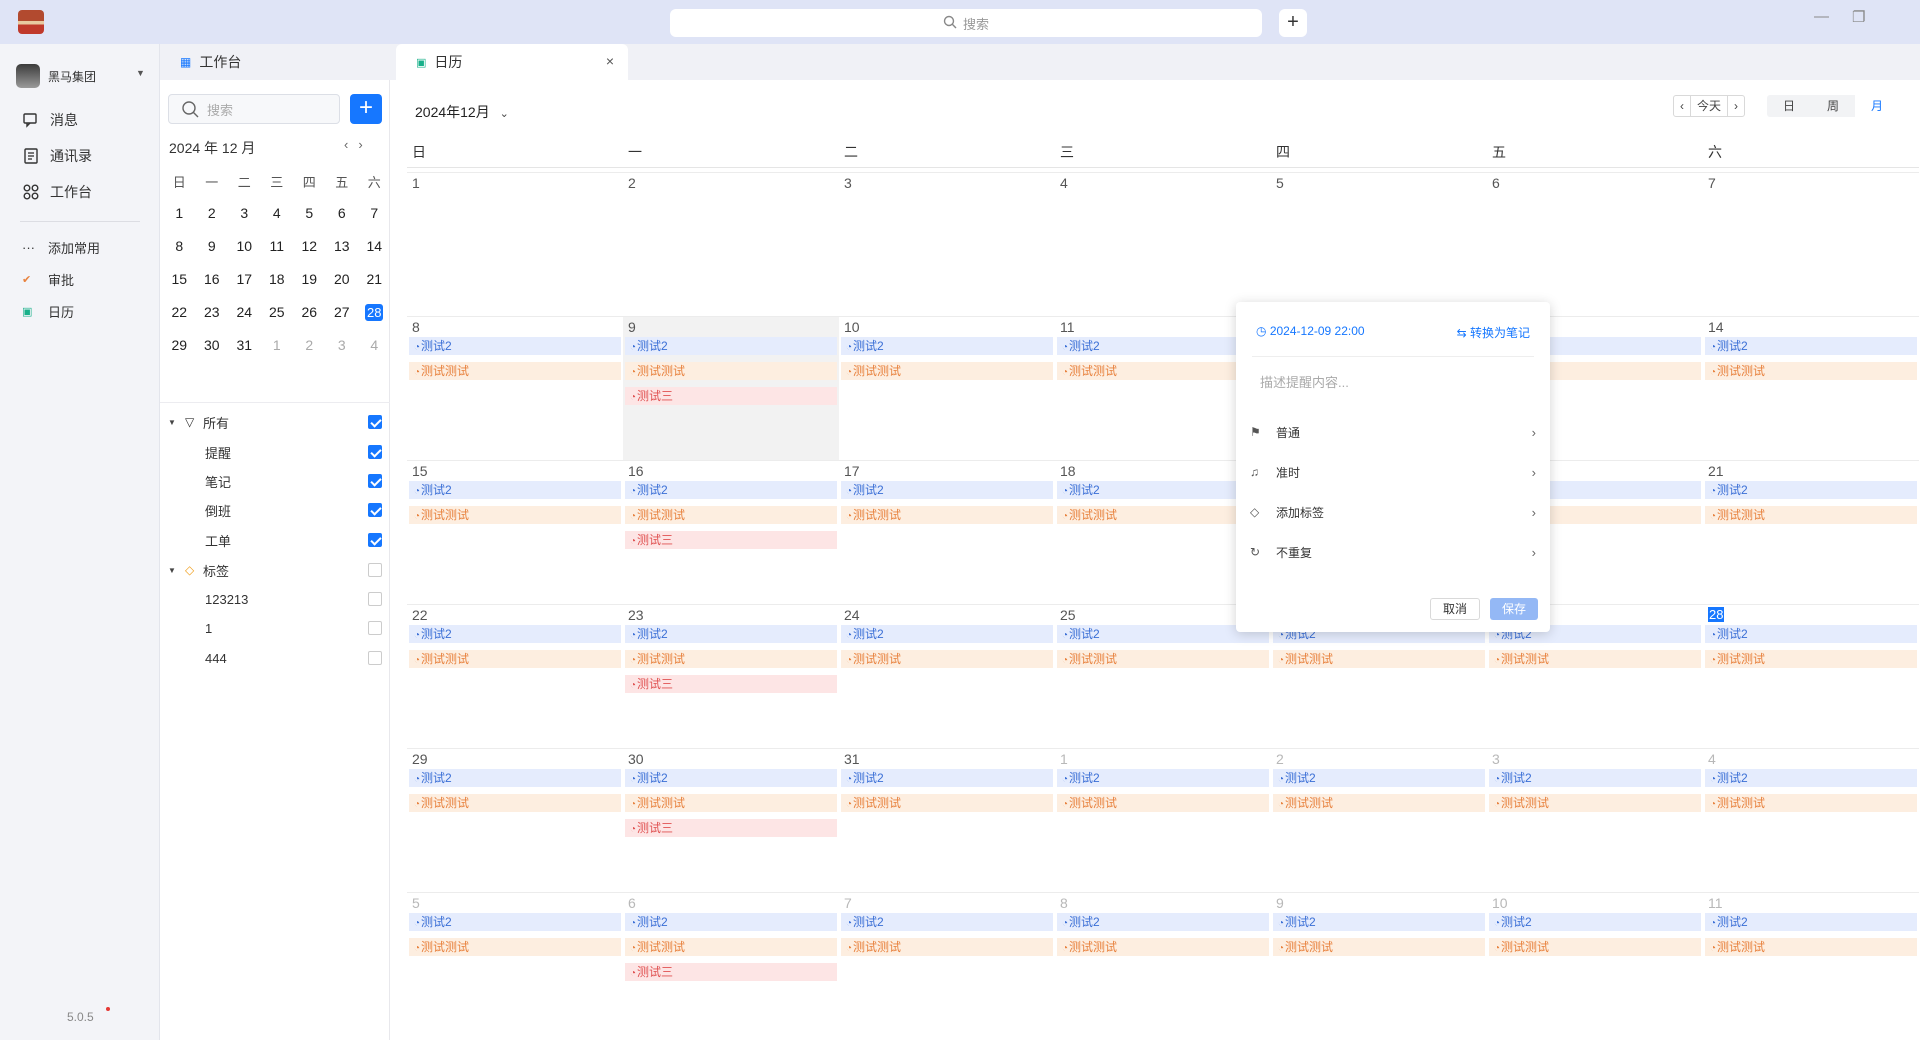  What do you see at coordinates (351, 144) in the screenshot?
I see `chevron-left-icon: ‹` at bounding box center [351, 144].